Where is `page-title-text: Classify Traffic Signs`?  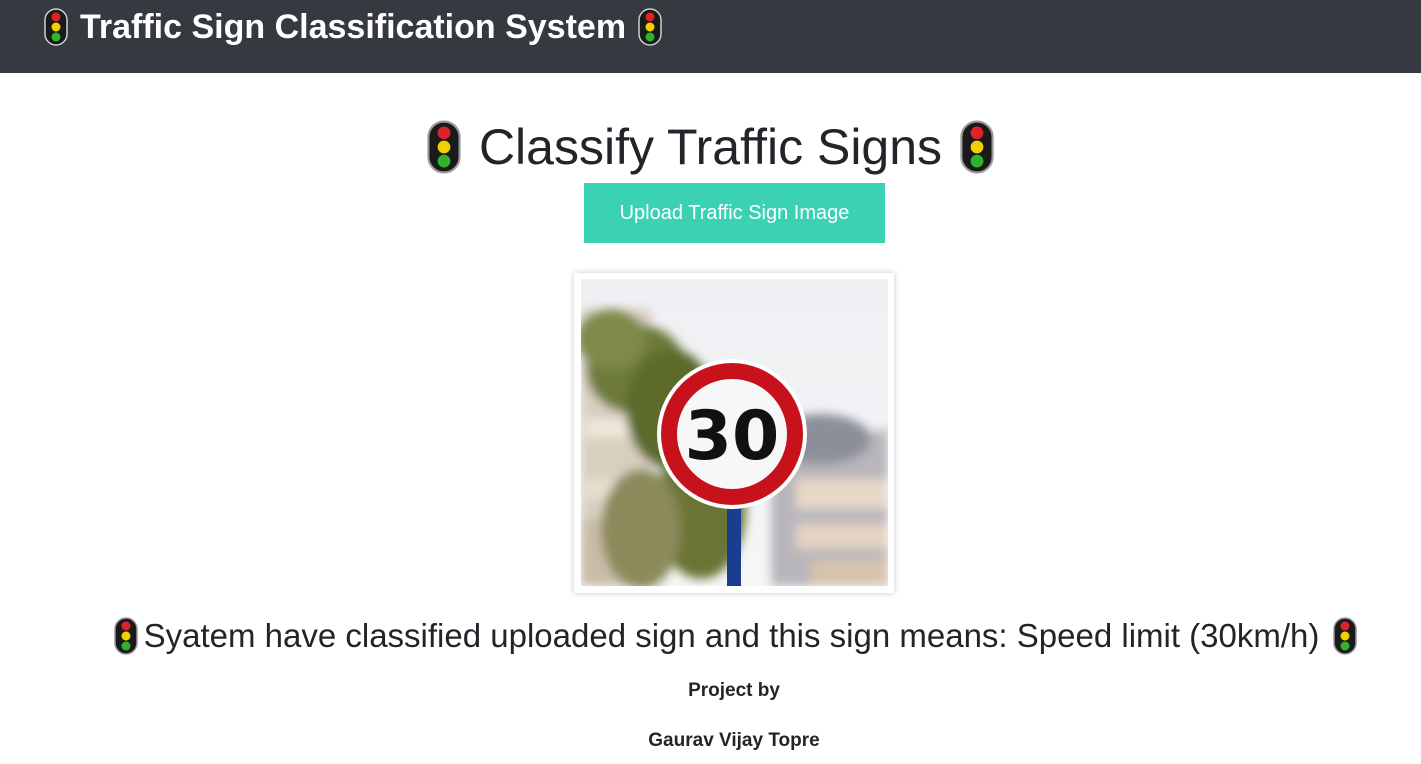
page-title-text: Classify Traffic Signs is located at coordinates (710, 147).